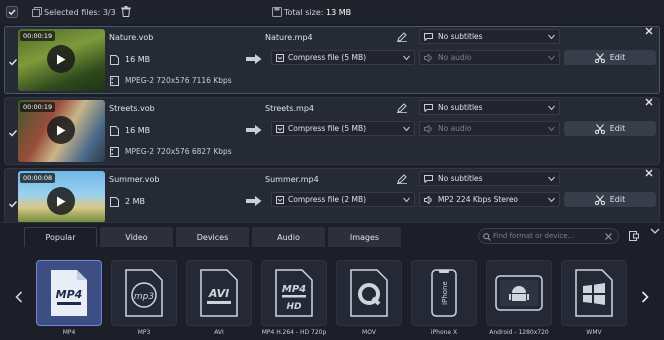 Image resolution: width=664 pixels, height=340 pixels. I want to click on svg-text: AVI, so click(218, 293).